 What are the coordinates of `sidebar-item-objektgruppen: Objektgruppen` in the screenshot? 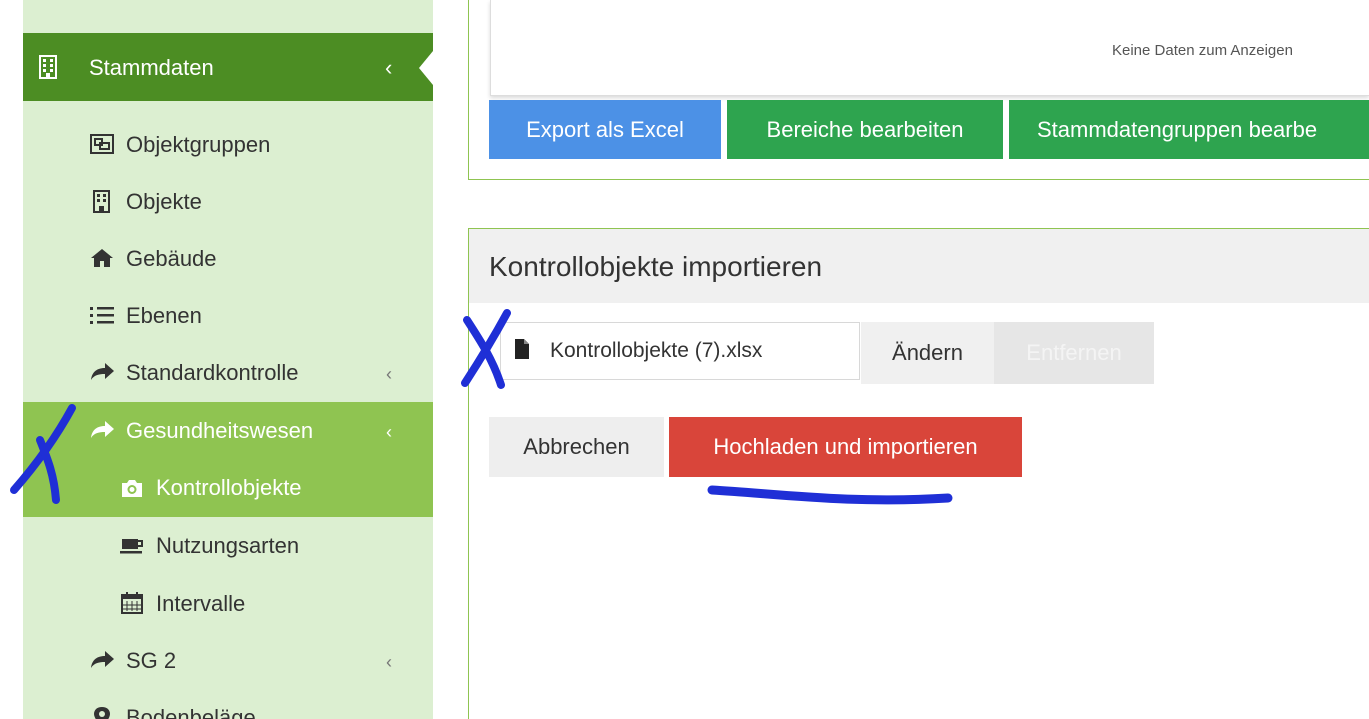 It's located at (228, 144).